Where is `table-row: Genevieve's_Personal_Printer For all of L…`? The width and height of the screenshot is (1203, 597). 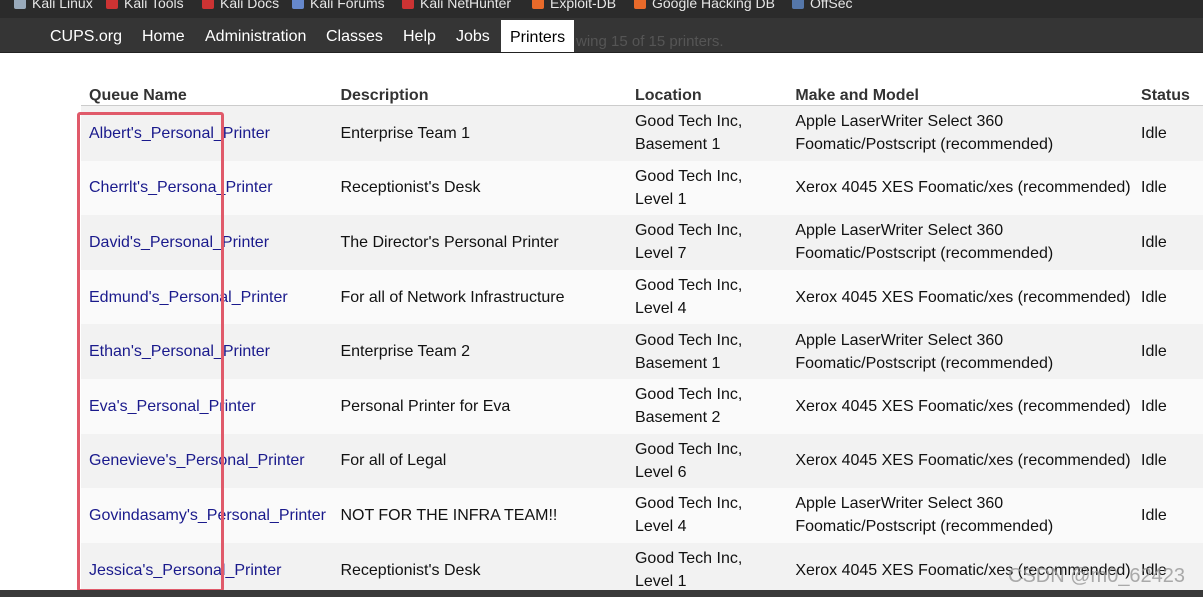 table-row: Genevieve's_Personal_Printer For all of L… is located at coordinates (642, 461).